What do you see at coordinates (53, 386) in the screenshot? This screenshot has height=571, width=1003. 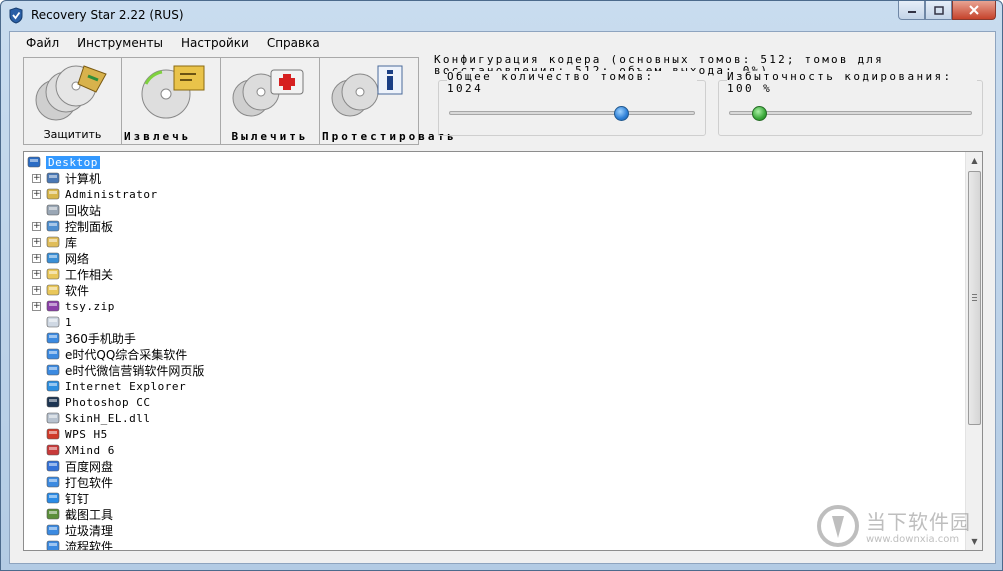 I see `ie-icon` at bounding box center [53, 386].